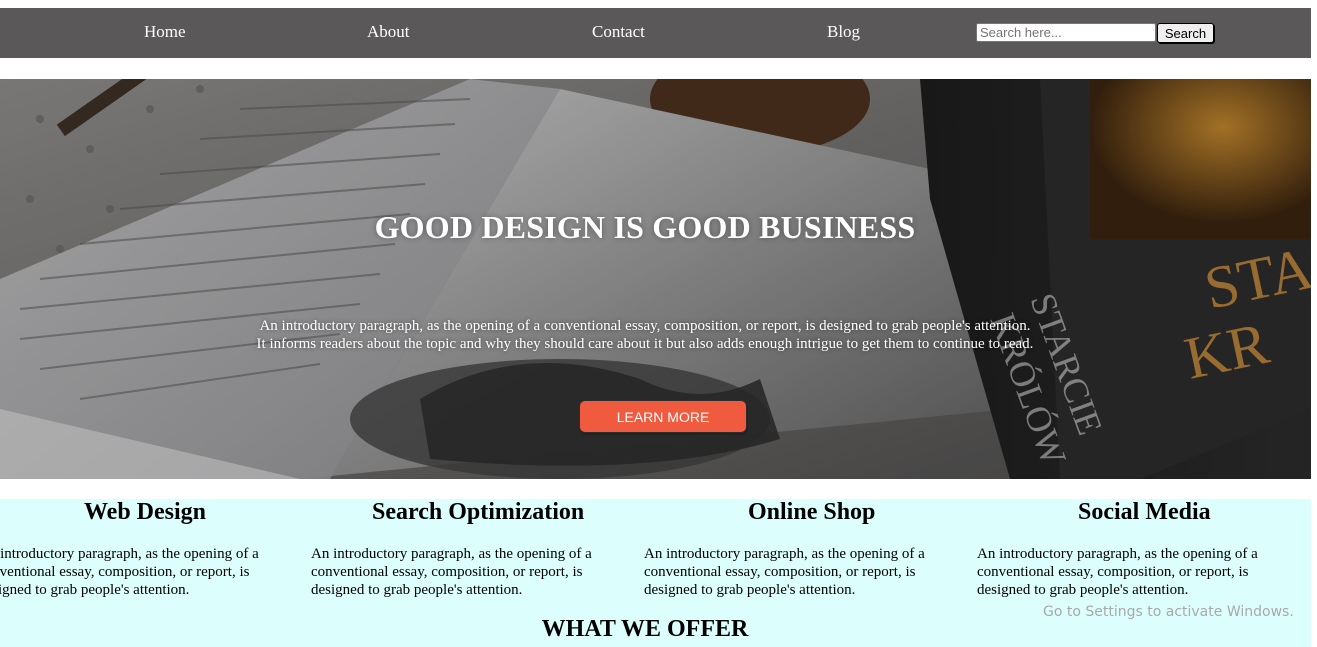  What do you see at coordinates (645, 227) in the screenshot?
I see `hero-title: GOOD DESIGN IS GOOD BUSINESS` at bounding box center [645, 227].